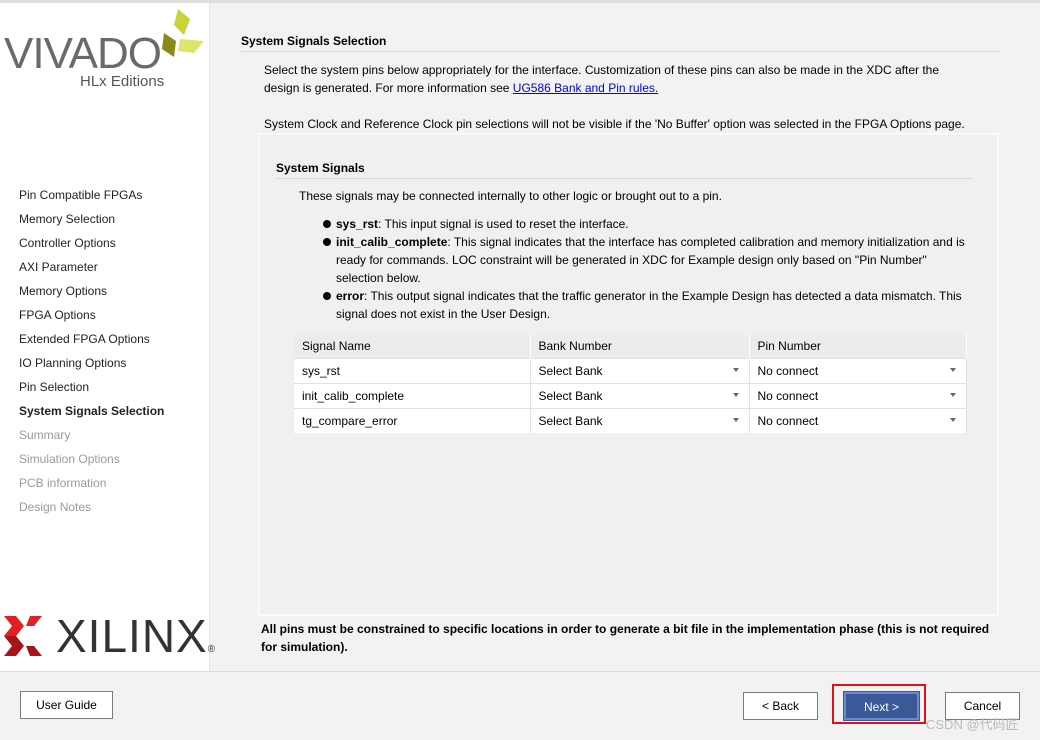 The height and width of the screenshot is (740, 1040). I want to click on signal-name: sys_rst, so click(412, 370).